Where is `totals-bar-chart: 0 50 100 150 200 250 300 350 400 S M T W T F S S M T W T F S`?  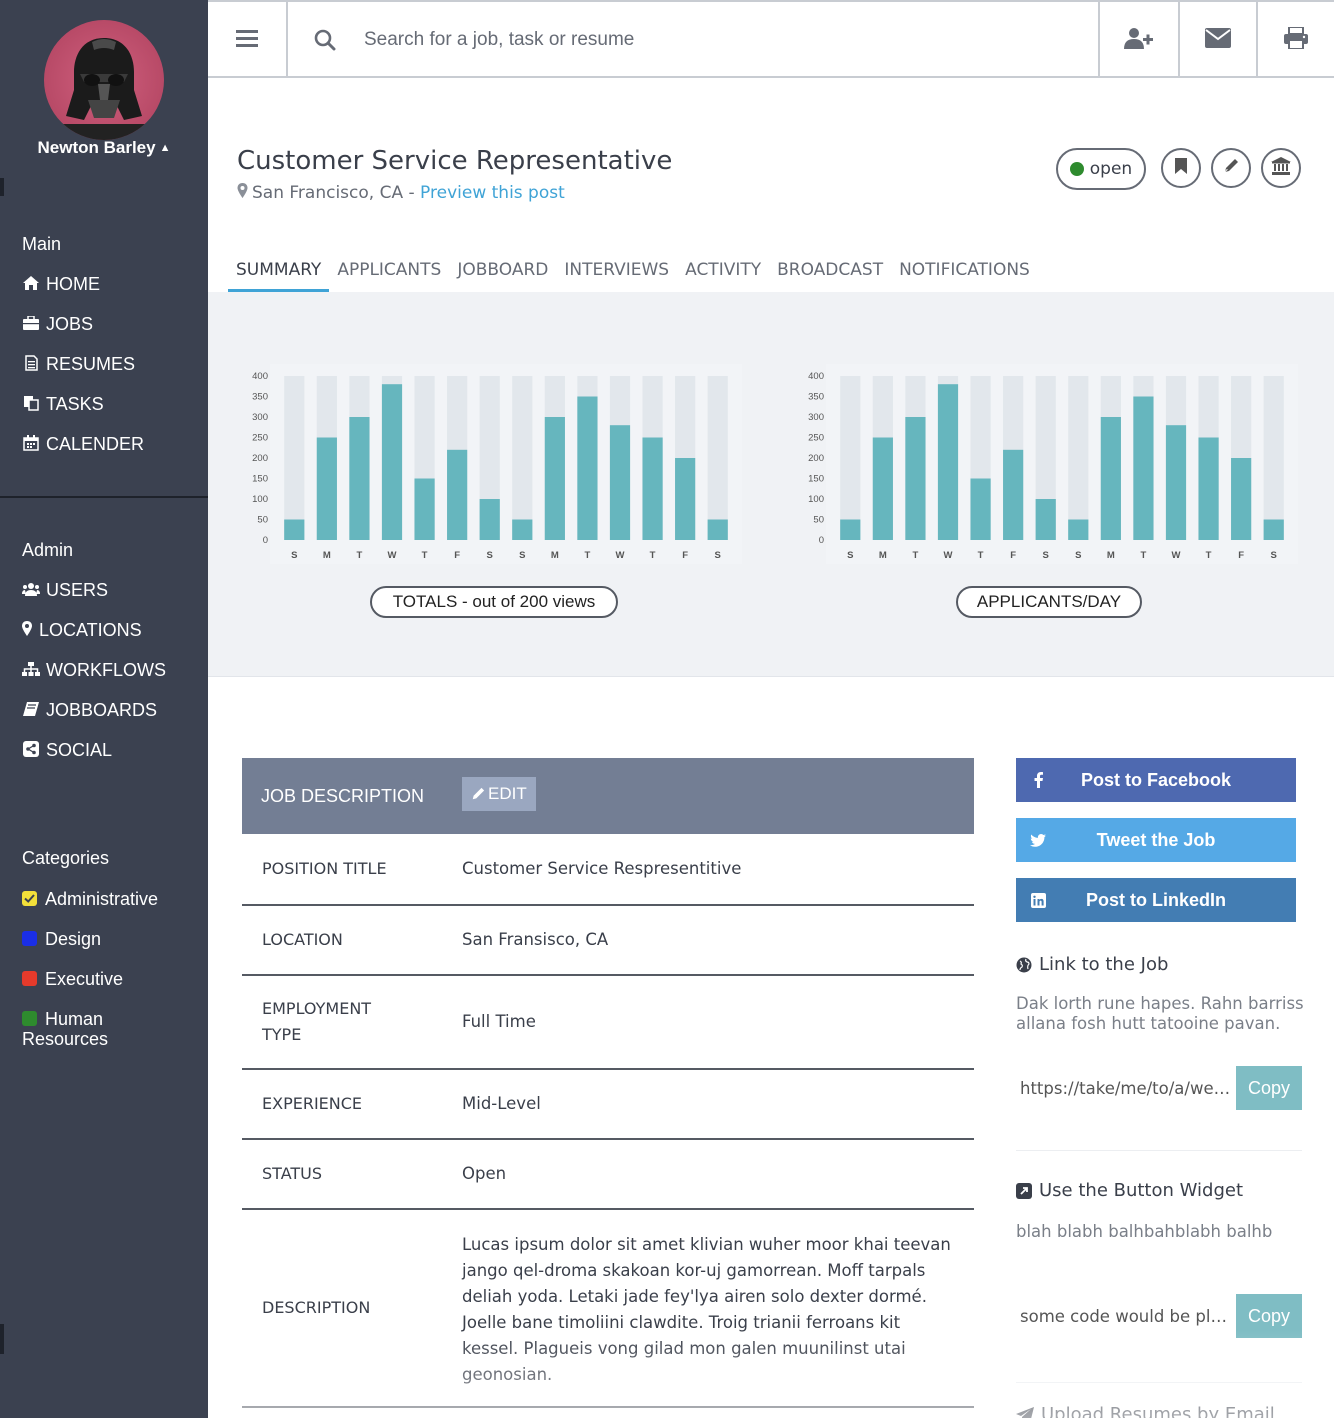
totals-bar-chart: 0 50 100 150 200 250 300 350 400 S M T W T F S S M T W T F S is located at coordinates (497, 464).